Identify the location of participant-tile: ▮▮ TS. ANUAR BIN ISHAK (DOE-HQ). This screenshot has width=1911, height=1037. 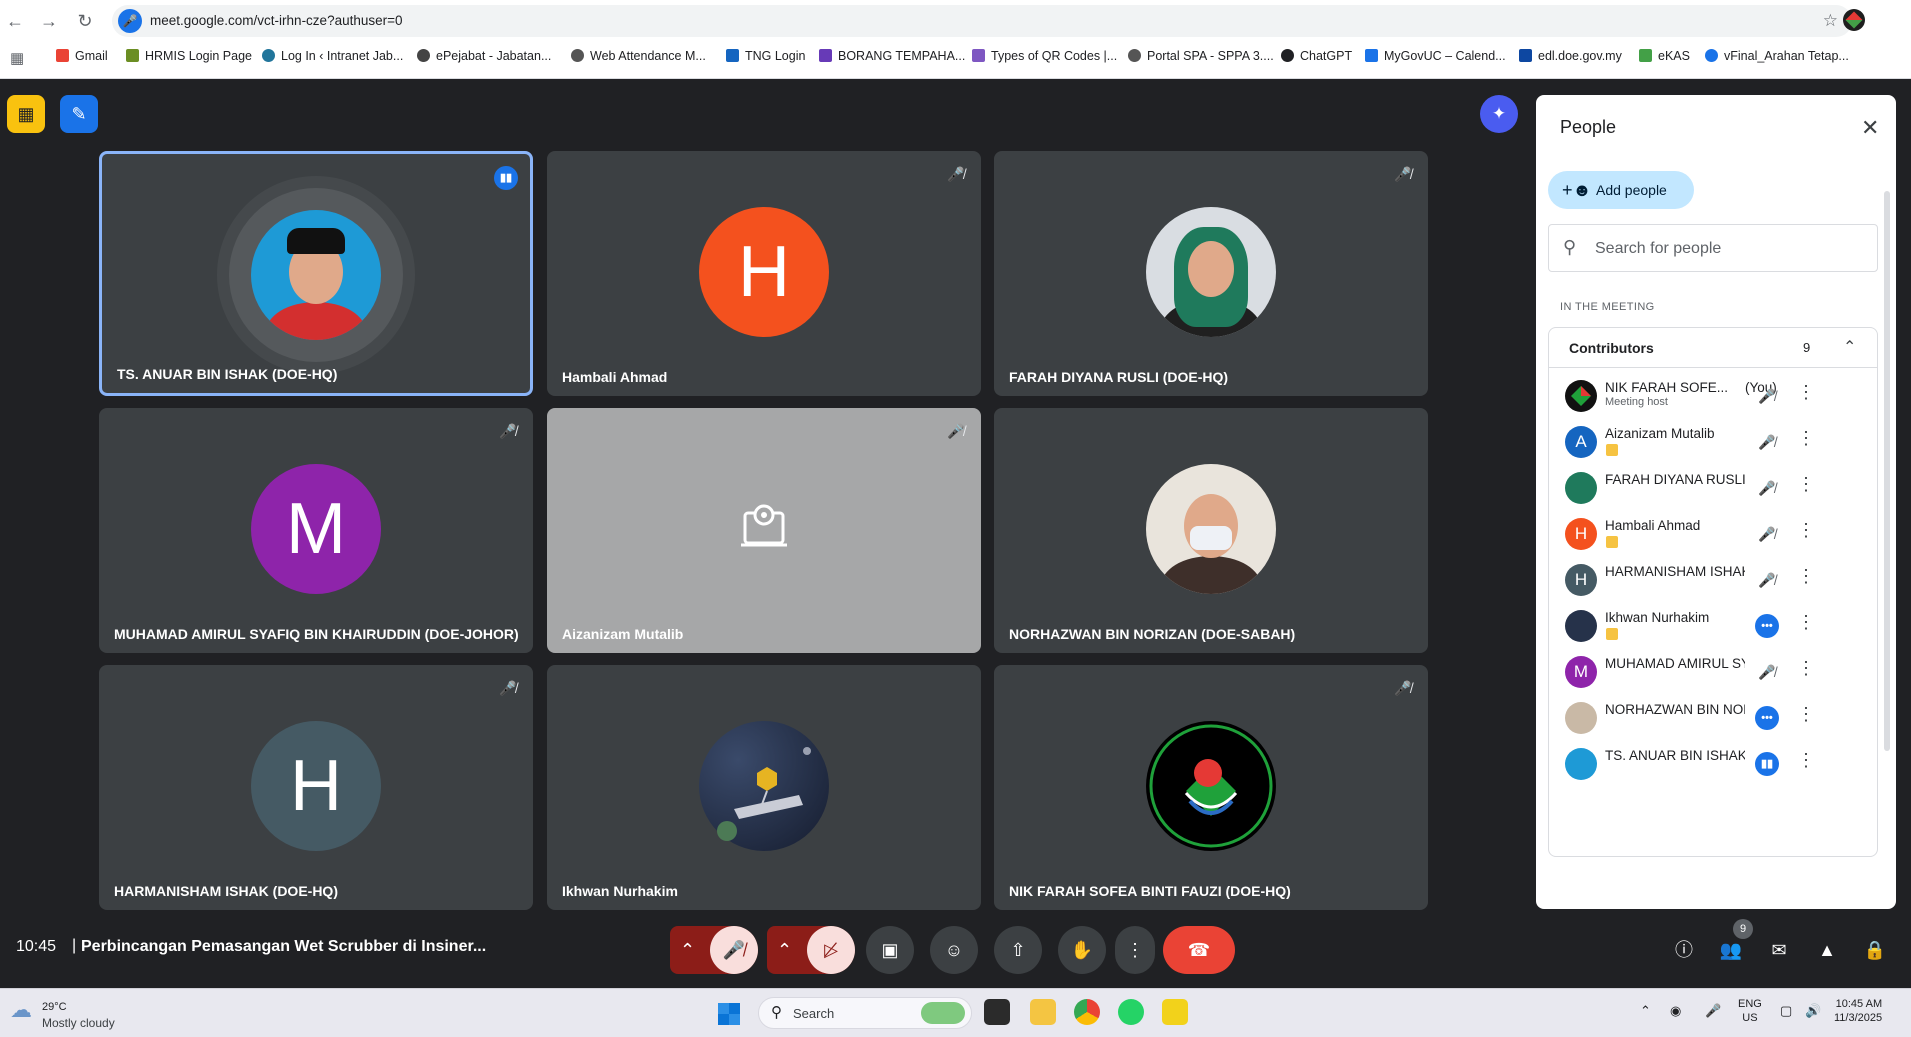
(316, 273).